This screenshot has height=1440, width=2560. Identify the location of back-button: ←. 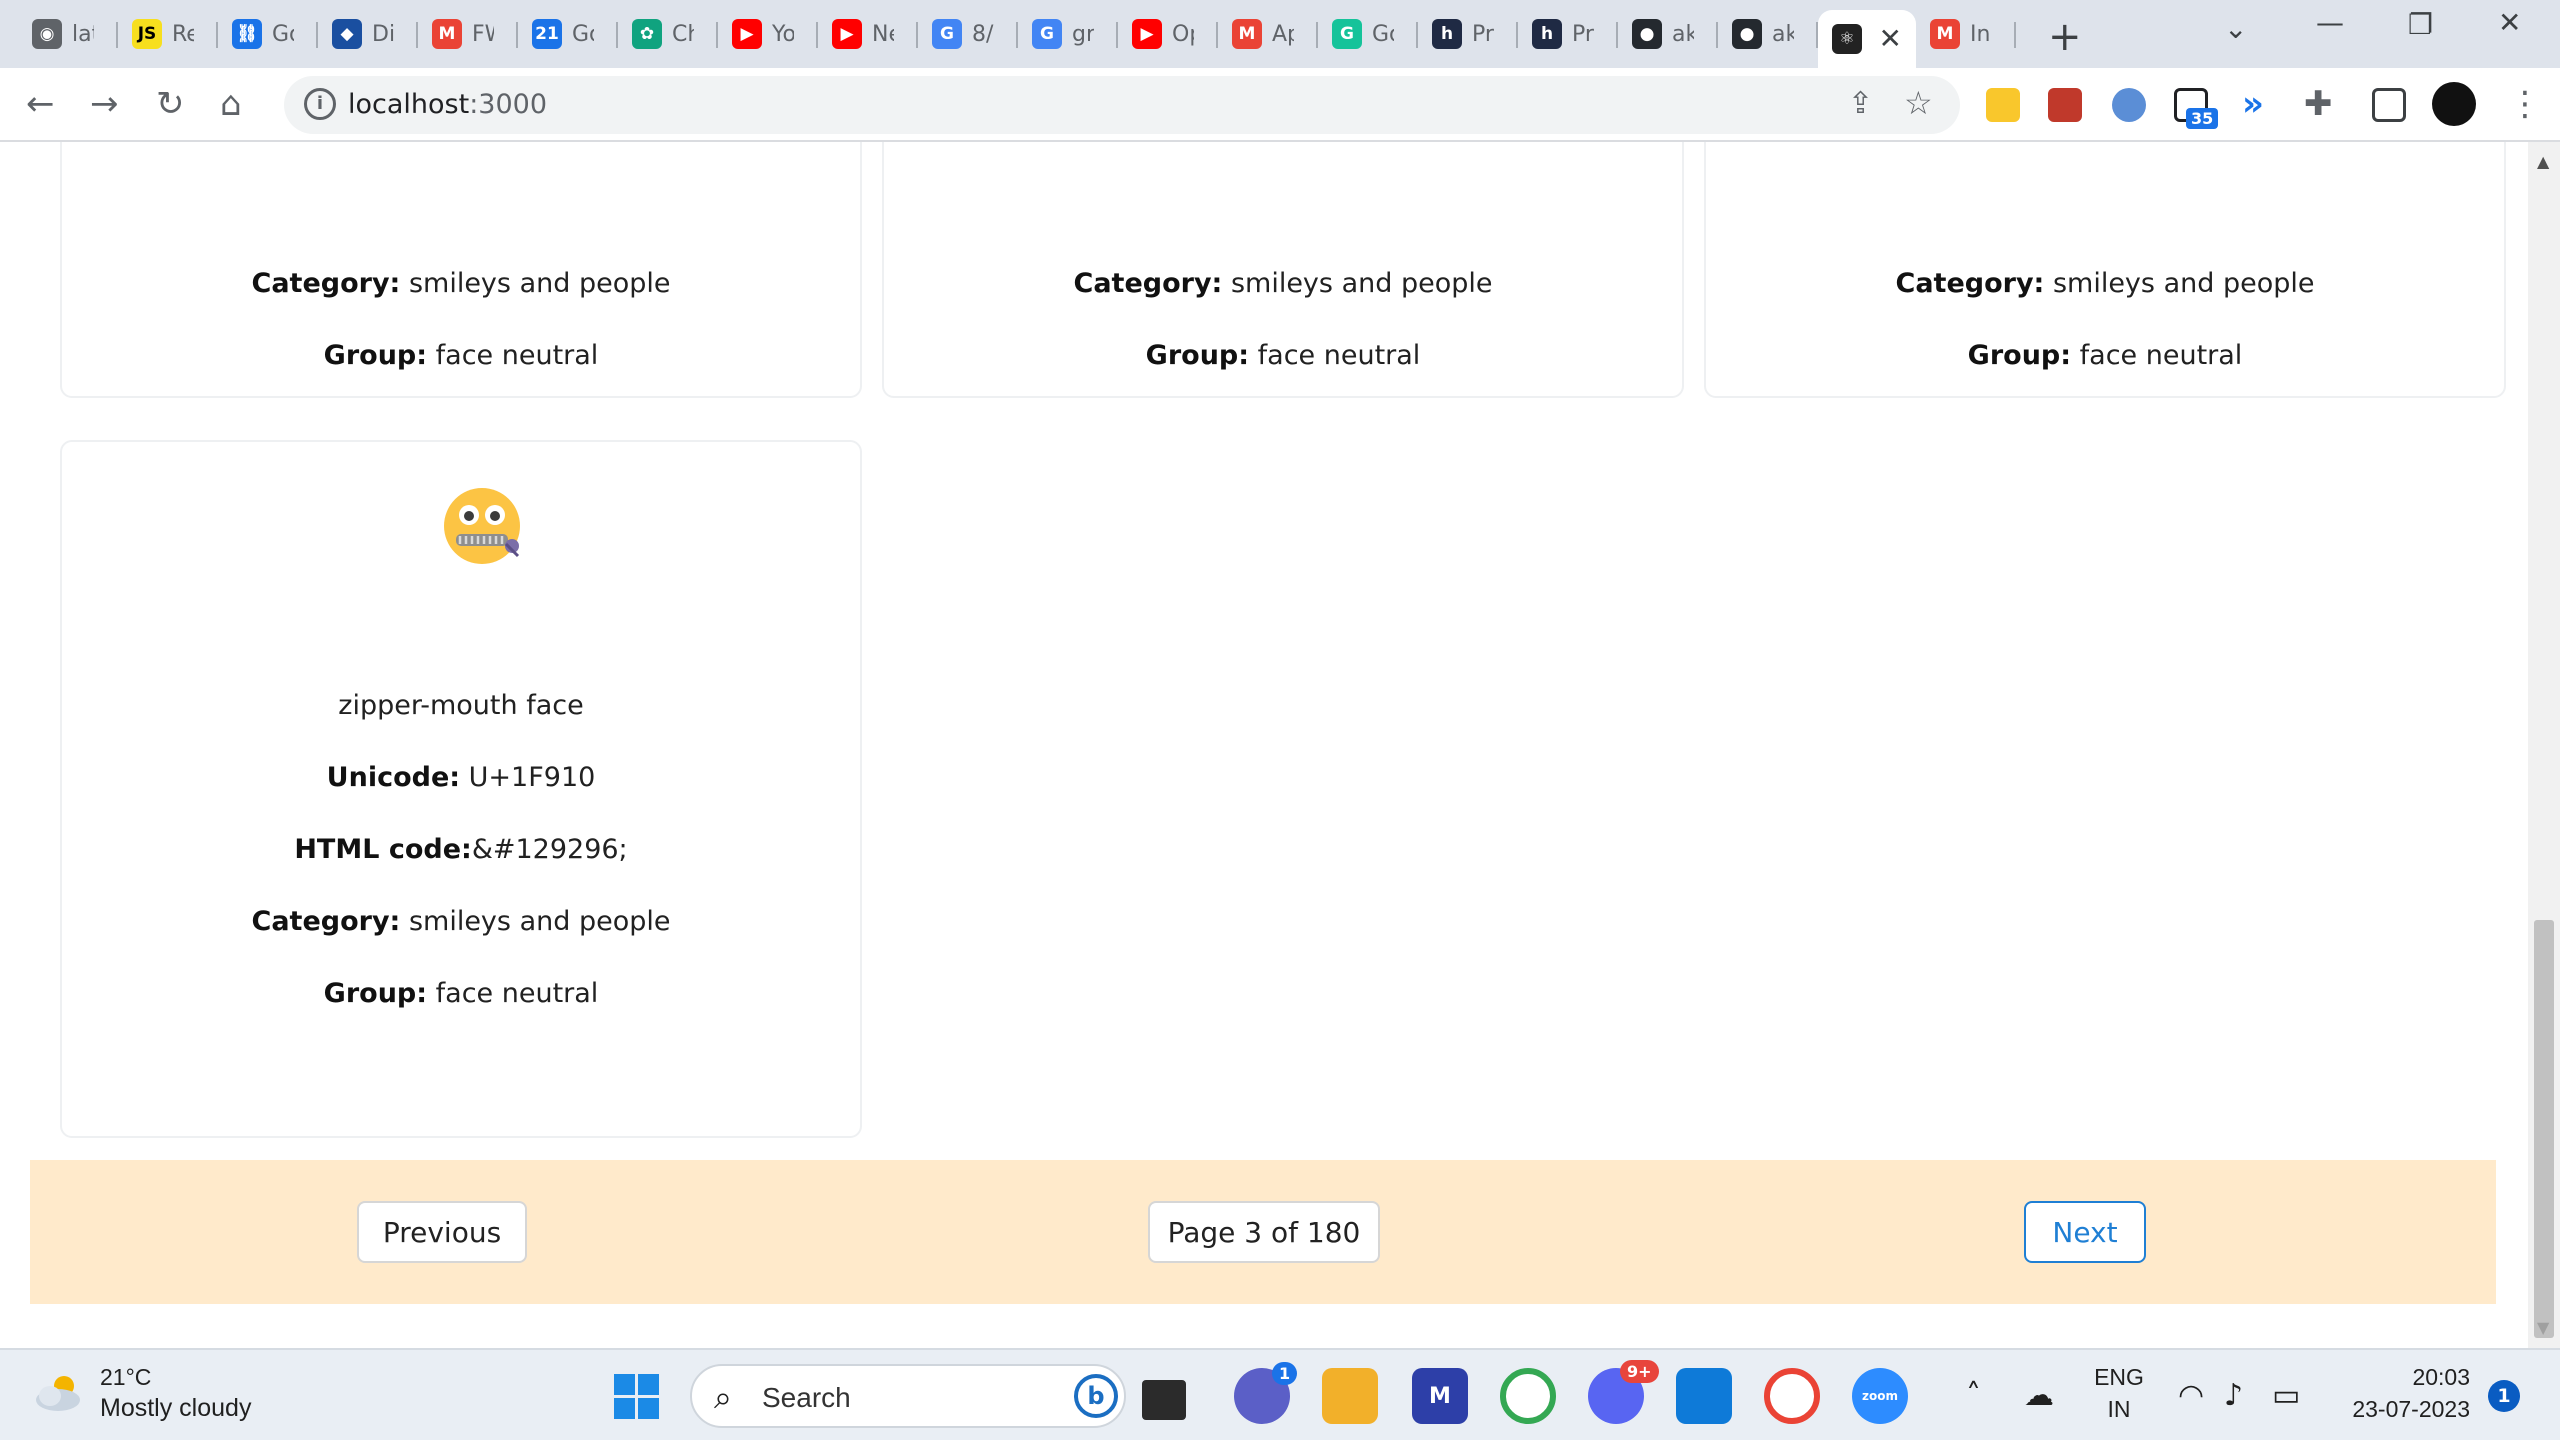
(40, 104).